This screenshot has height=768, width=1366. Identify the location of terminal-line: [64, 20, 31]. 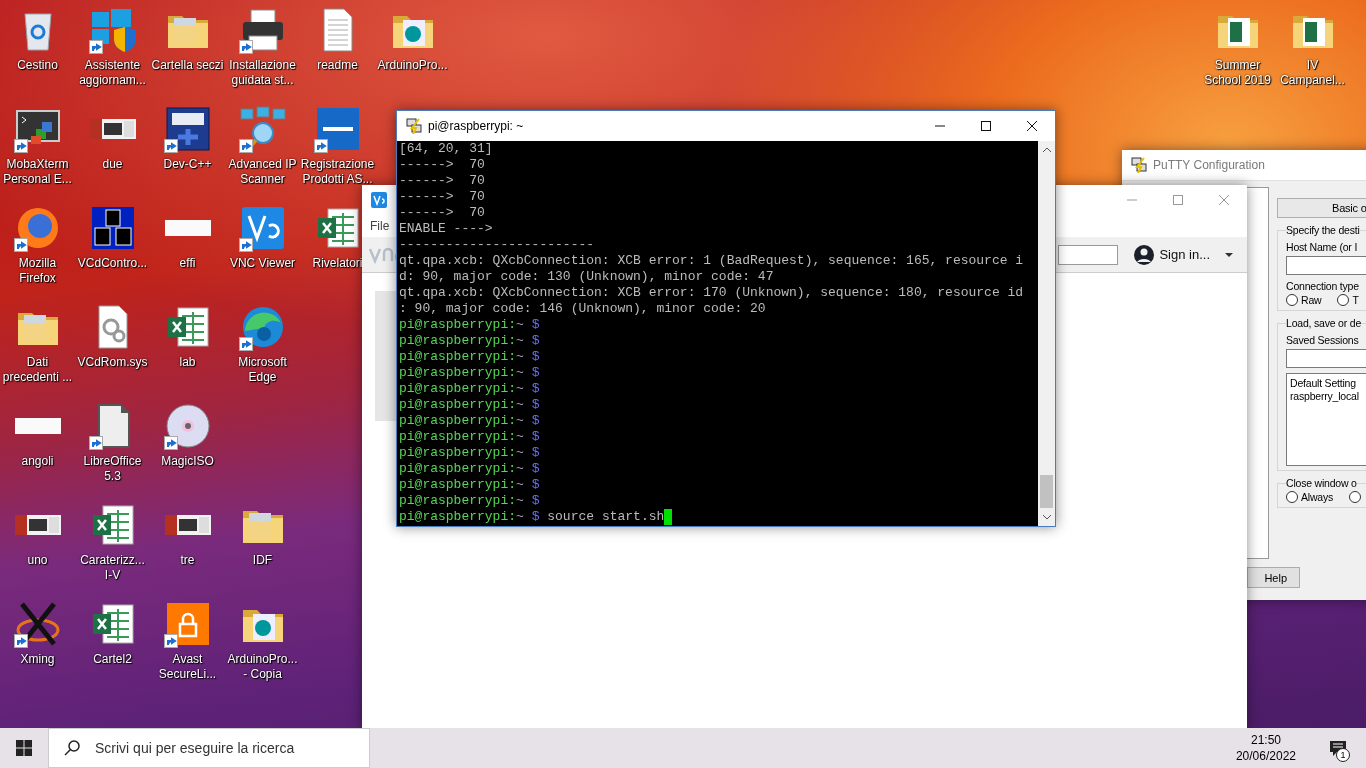
(446, 149).